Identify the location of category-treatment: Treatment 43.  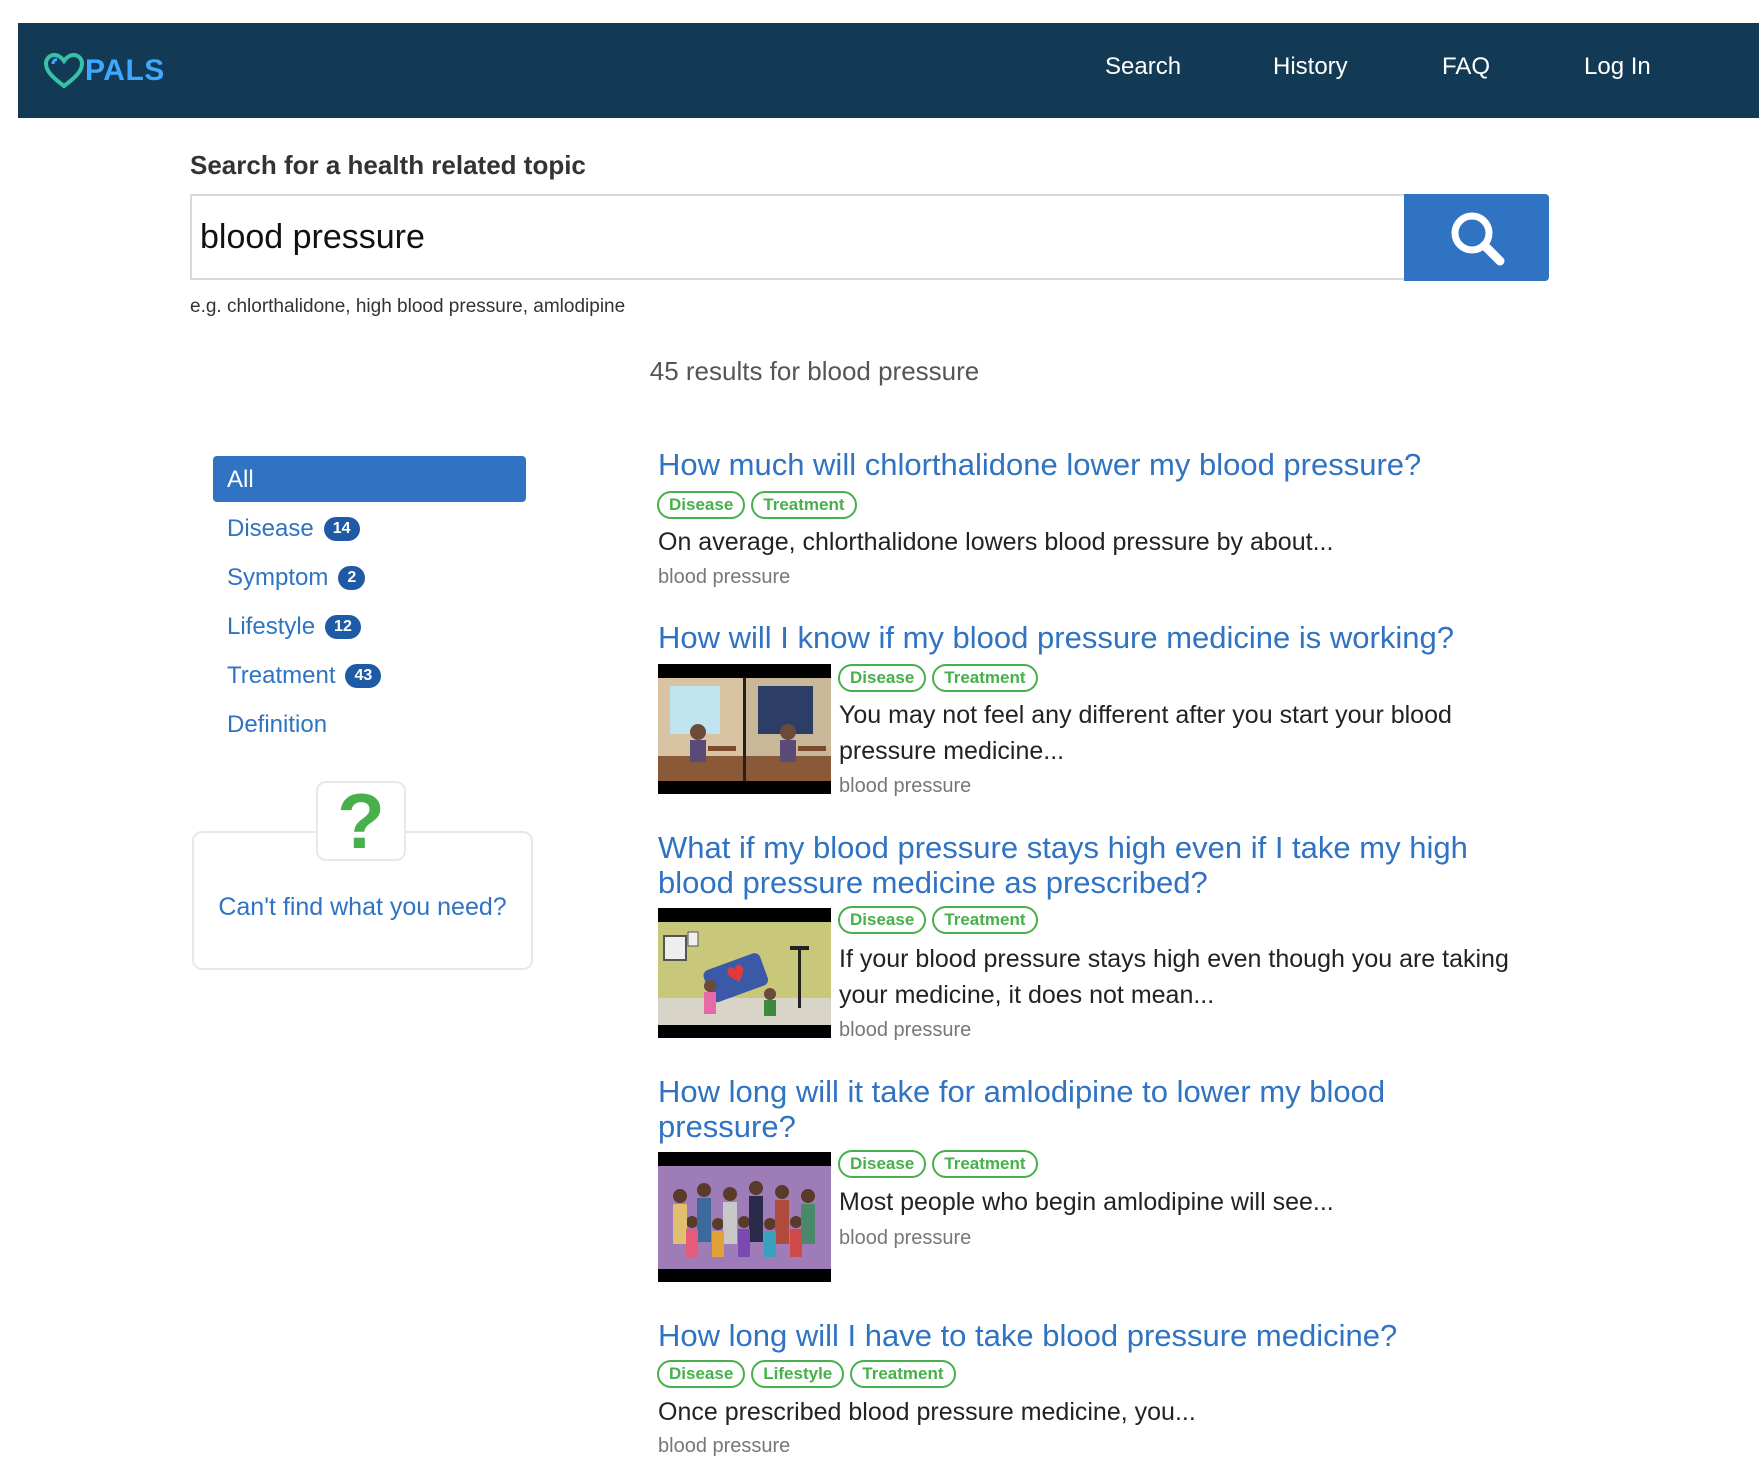
(304, 676).